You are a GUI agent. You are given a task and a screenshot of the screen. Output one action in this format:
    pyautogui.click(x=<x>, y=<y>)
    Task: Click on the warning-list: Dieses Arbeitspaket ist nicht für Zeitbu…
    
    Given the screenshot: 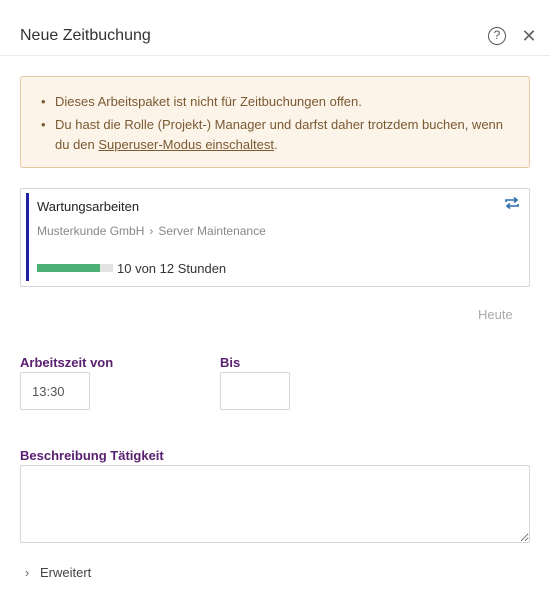 What is the action you would take?
    pyautogui.click(x=276, y=125)
    